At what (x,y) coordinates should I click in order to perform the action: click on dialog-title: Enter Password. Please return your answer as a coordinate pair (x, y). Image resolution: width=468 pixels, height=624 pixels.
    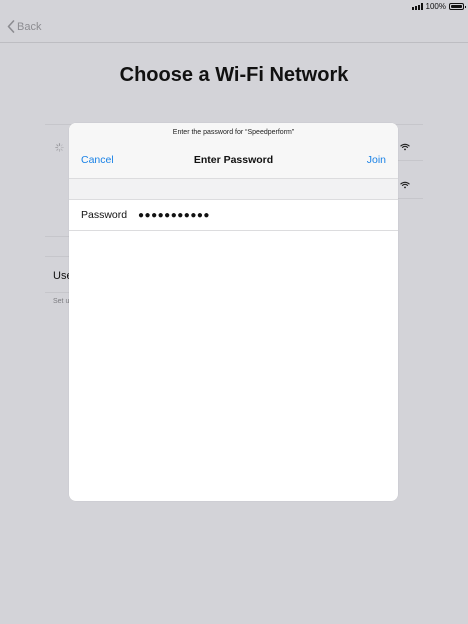
    Looking at the image, I should click on (233, 160).